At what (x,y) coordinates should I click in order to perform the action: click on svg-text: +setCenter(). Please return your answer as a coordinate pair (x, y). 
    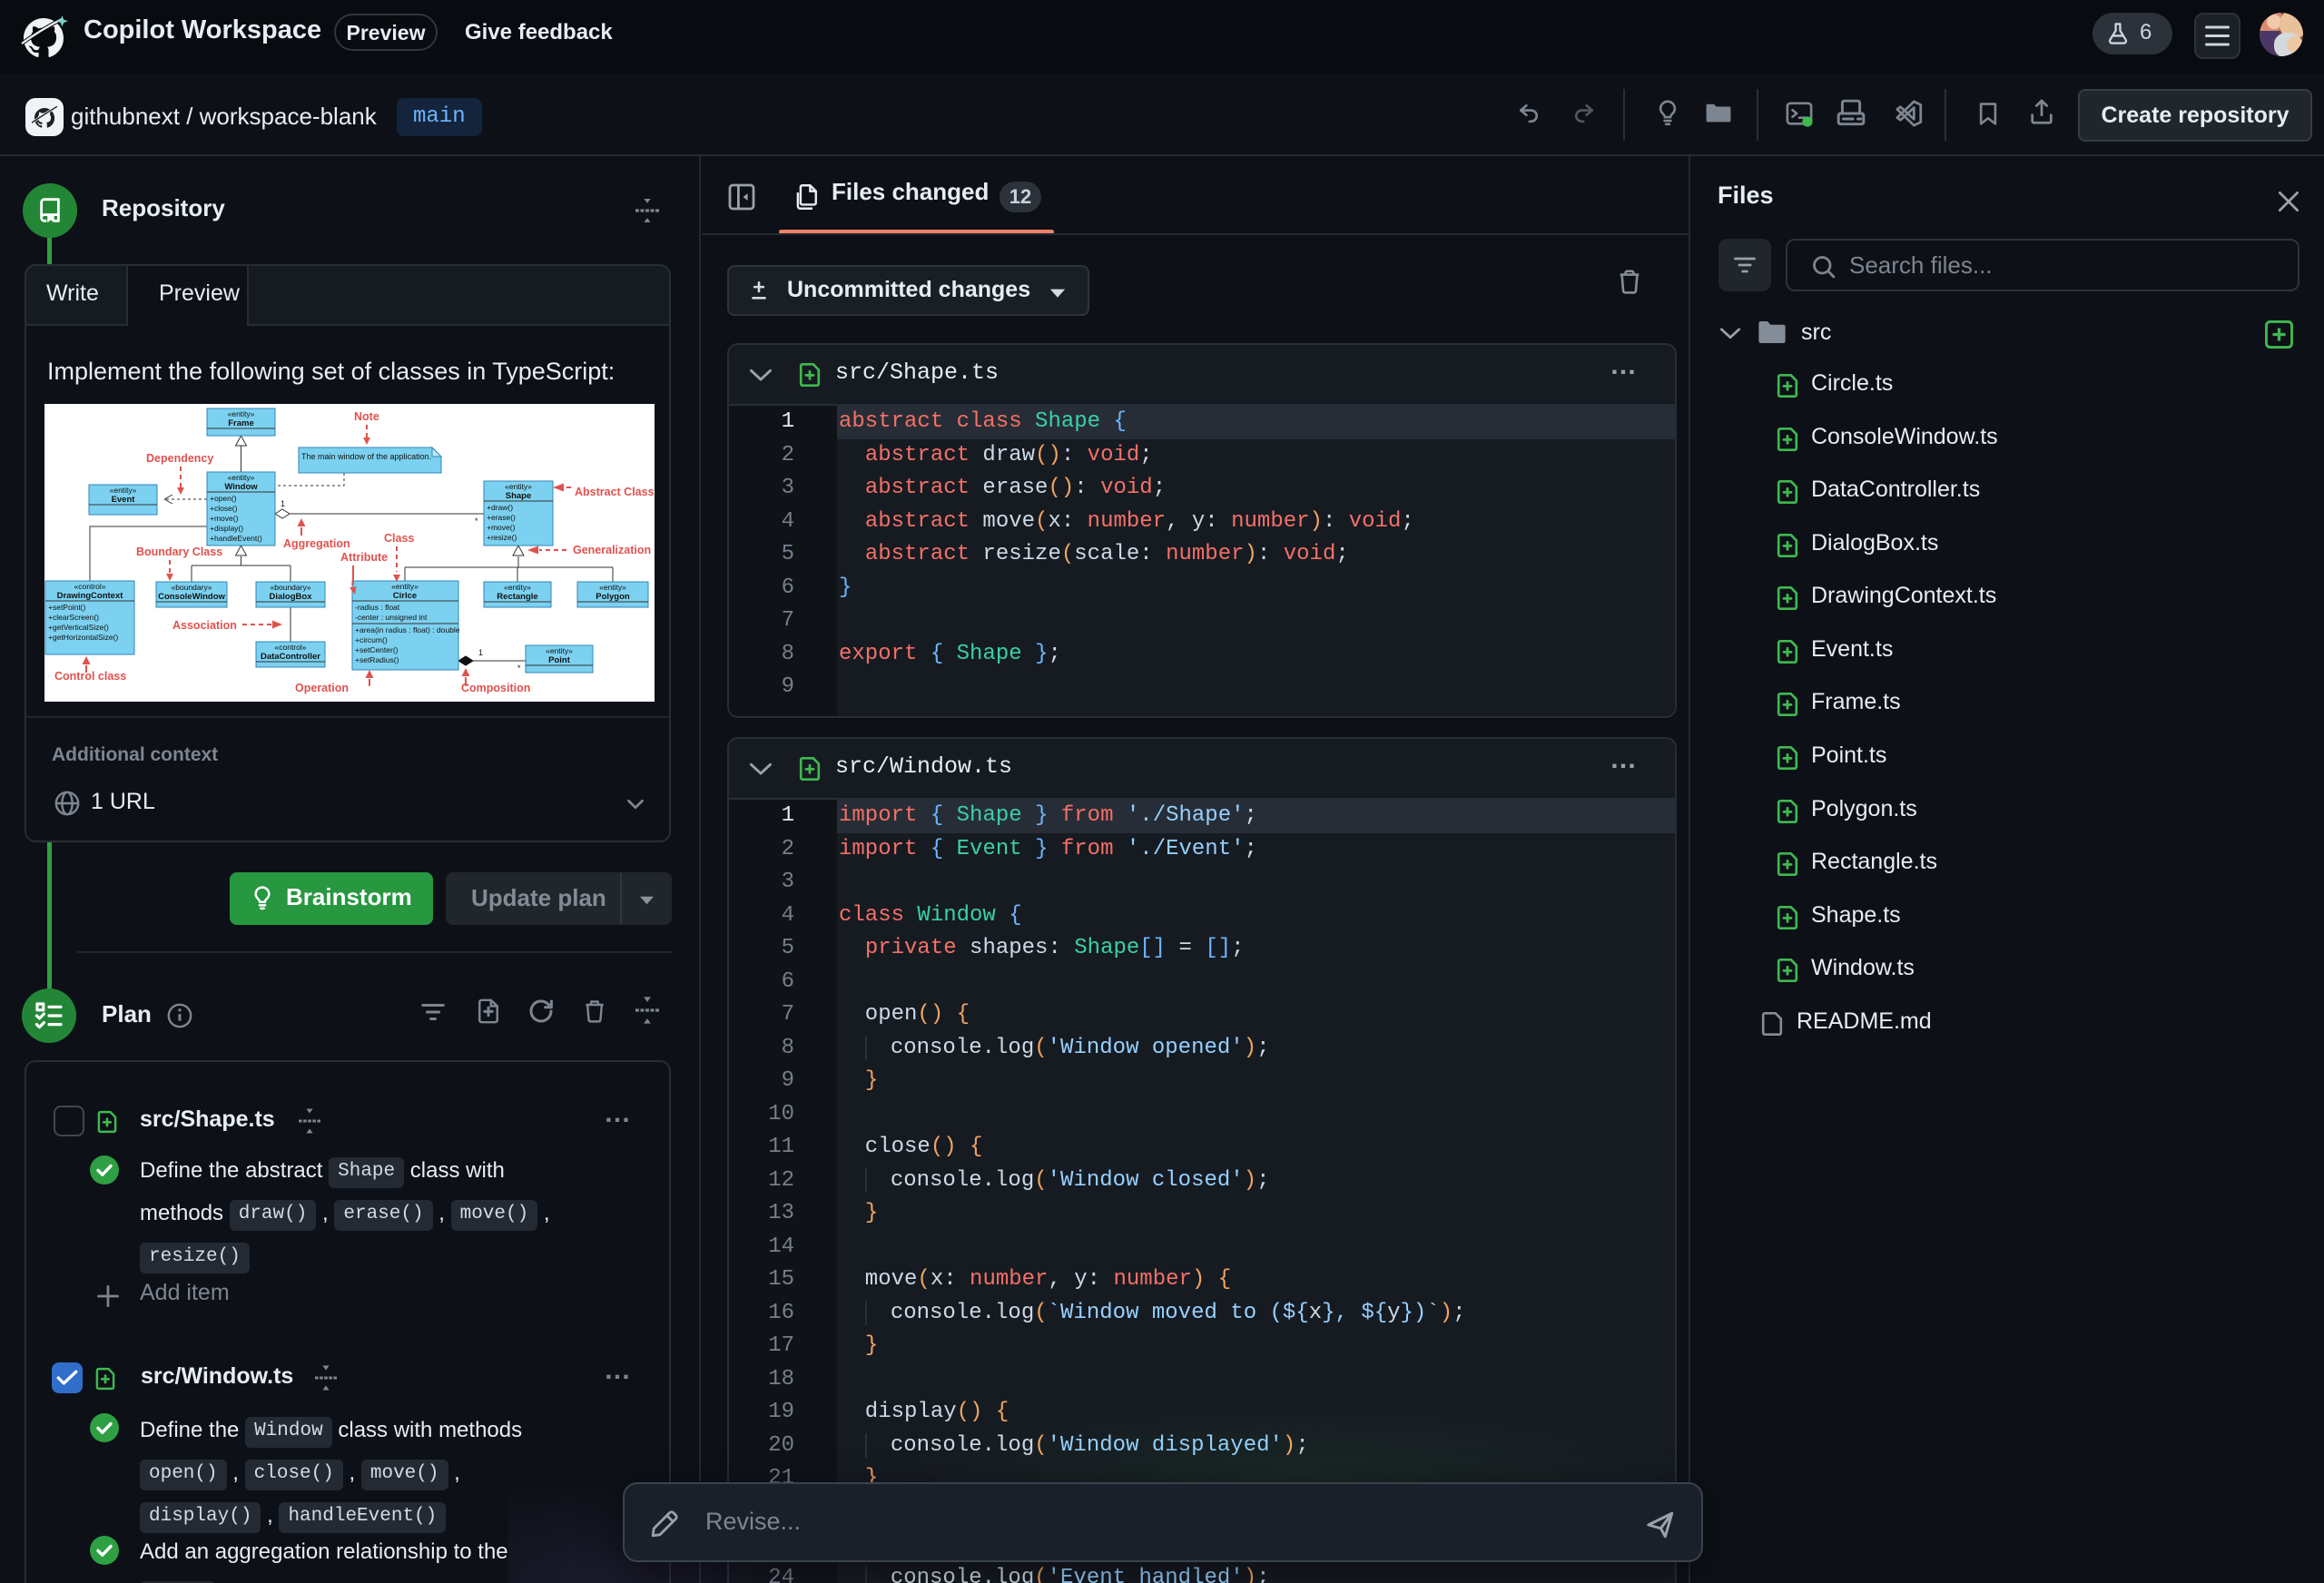
    Looking at the image, I should click on (377, 649).